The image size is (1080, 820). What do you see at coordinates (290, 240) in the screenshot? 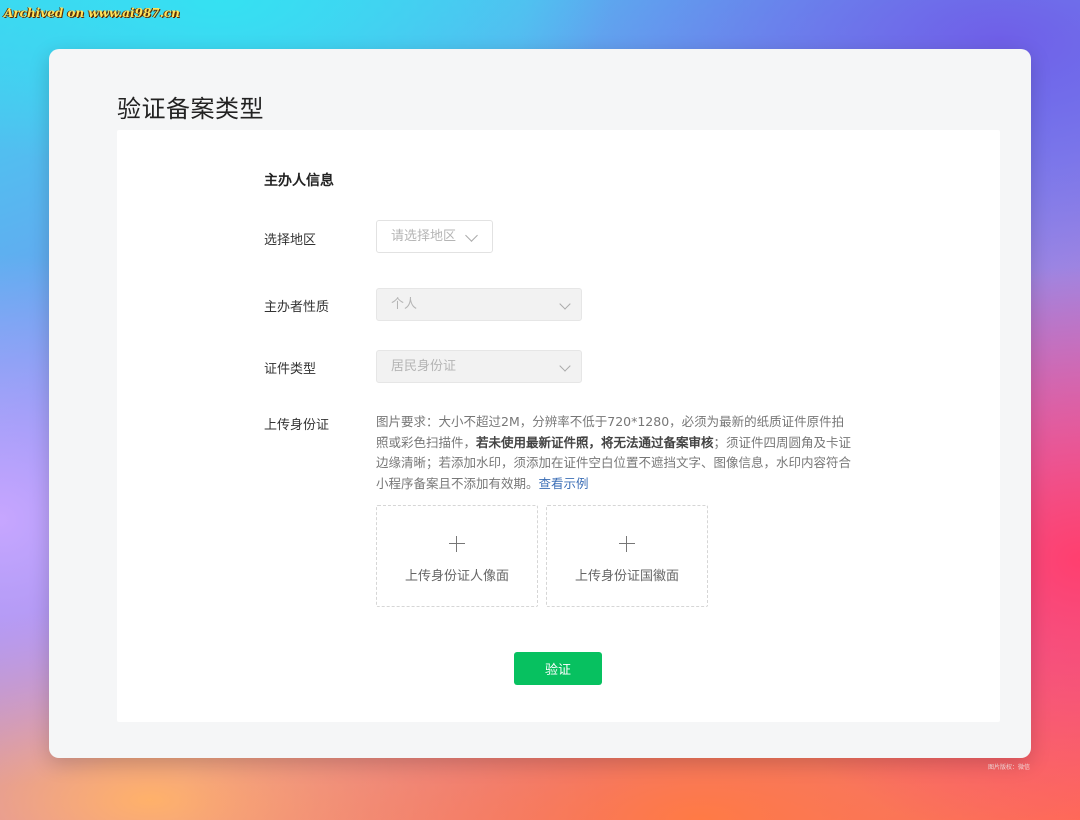
I see `region-label: 选择地区` at bounding box center [290, 240].